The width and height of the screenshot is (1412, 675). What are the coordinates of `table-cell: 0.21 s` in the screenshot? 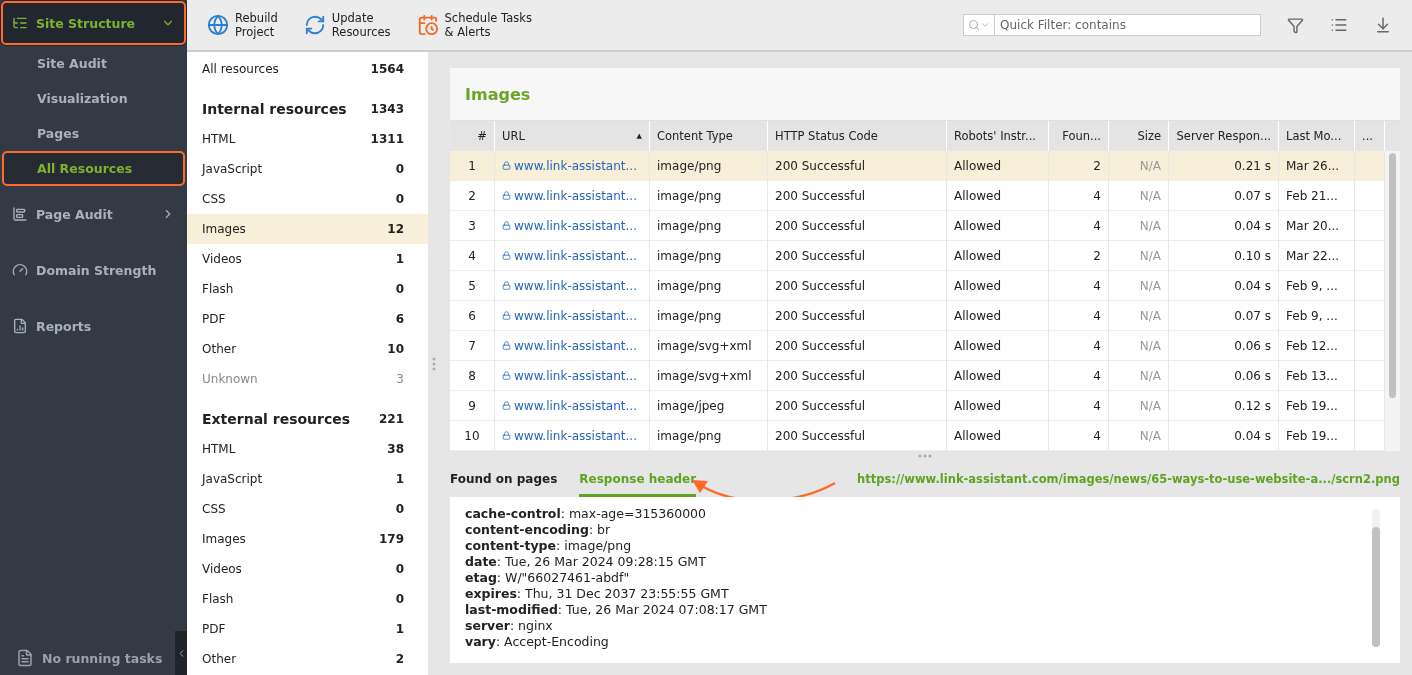 It's located at (1224, 166).